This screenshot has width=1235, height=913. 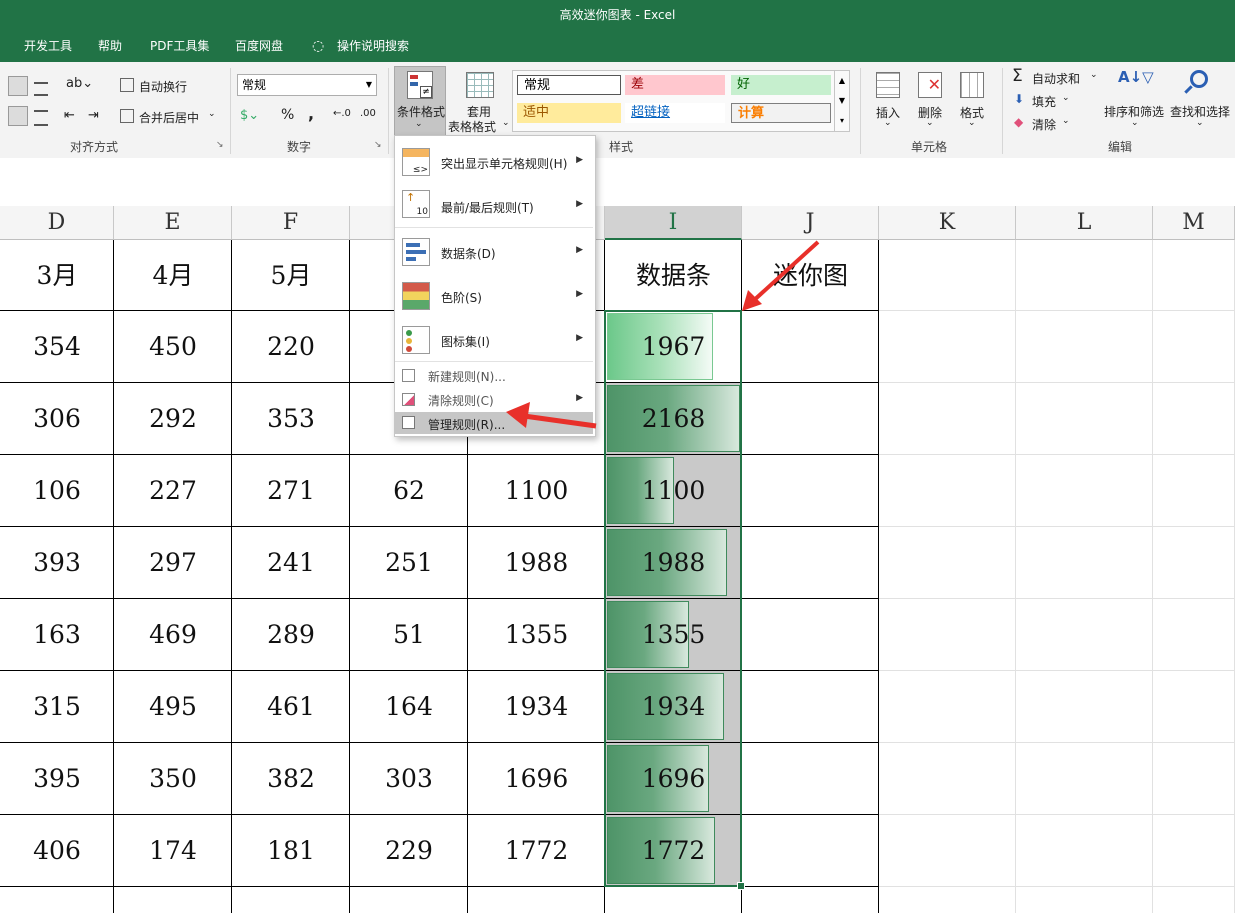 What do you see at coordinates (409, 851) in the screenshot?
I see `cell-g: 229` at bounding box center [409, 851].